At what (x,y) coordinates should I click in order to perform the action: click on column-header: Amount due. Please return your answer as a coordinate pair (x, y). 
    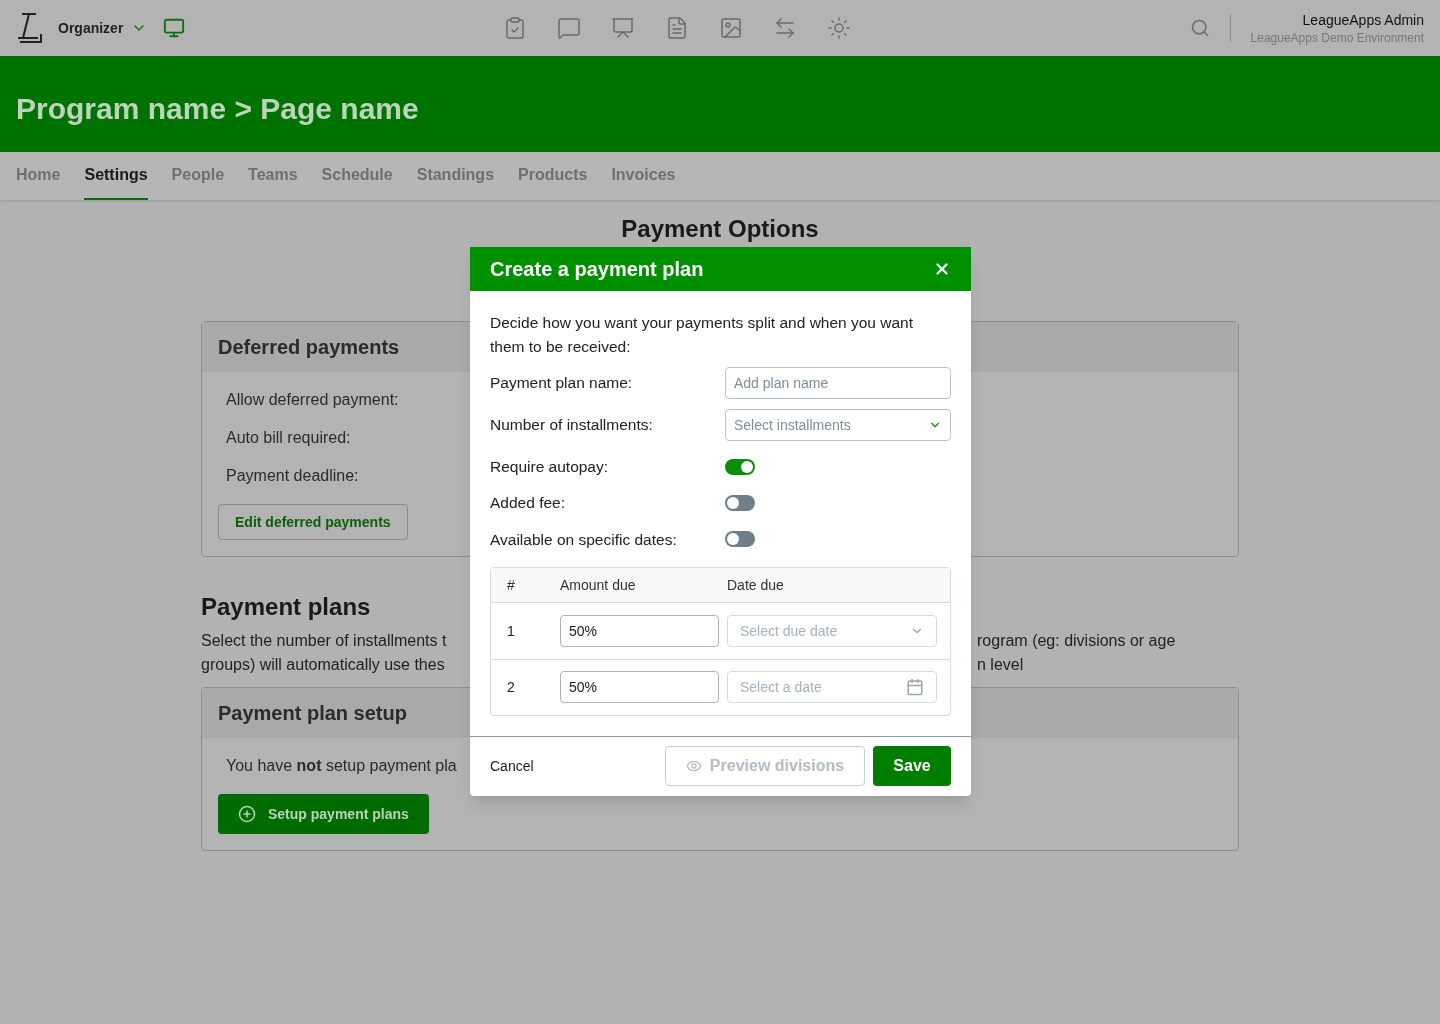
    Looking at the image, I should click on (598, 585).